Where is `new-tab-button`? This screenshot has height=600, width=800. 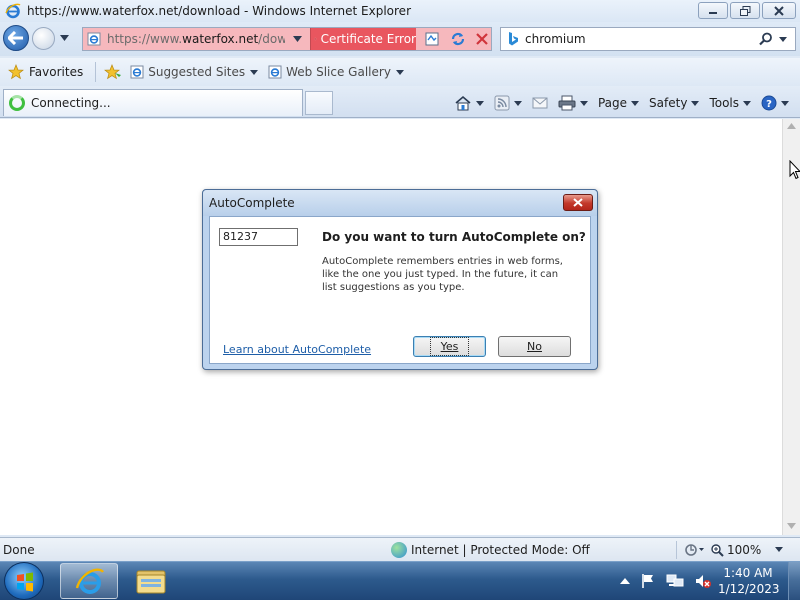
new-tab-button is located at coordinates (319, 103).